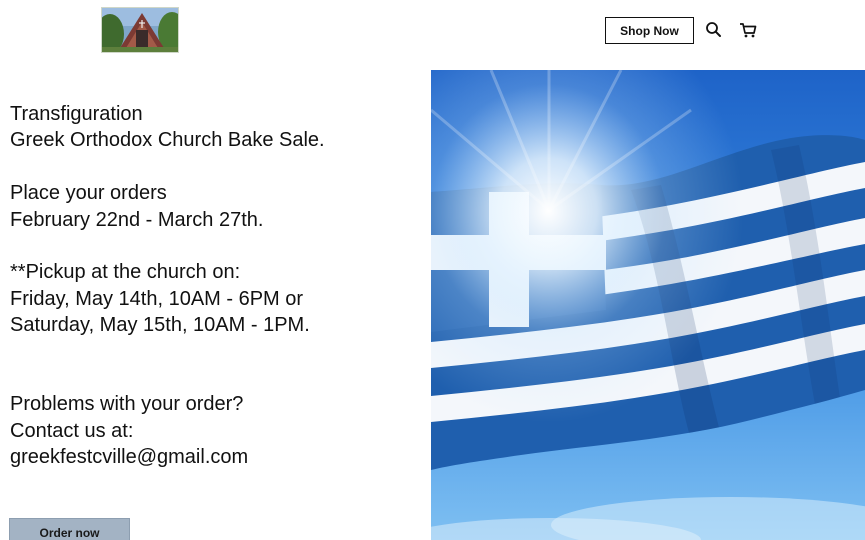  I want to click on order-now-button: Order now, so click(69, 529).